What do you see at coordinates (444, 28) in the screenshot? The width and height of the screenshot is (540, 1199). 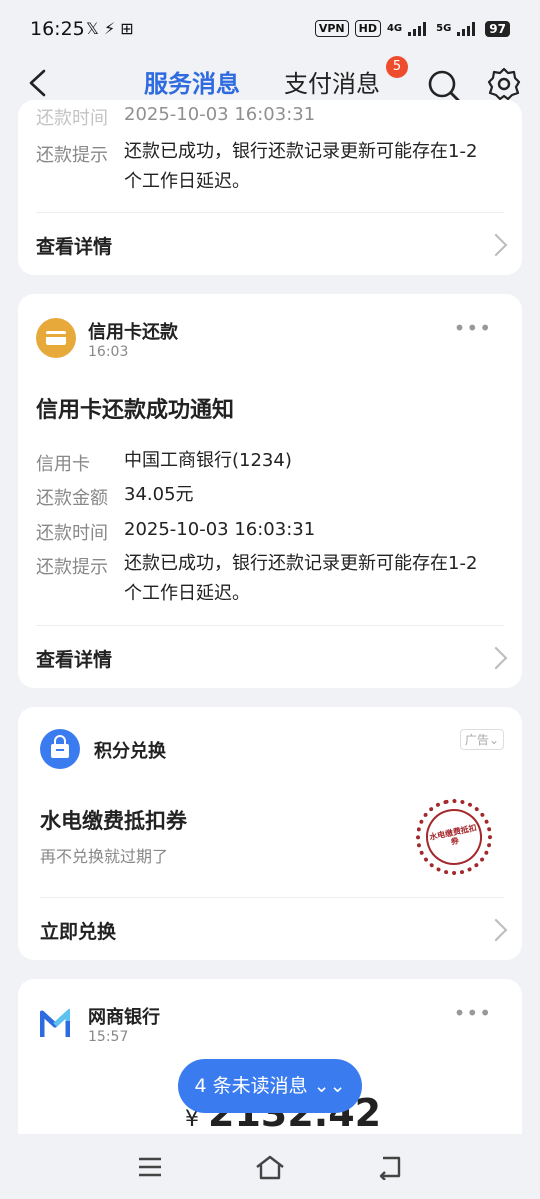 I see `network-5g-label: 5G` at bounding box center [444, 28].